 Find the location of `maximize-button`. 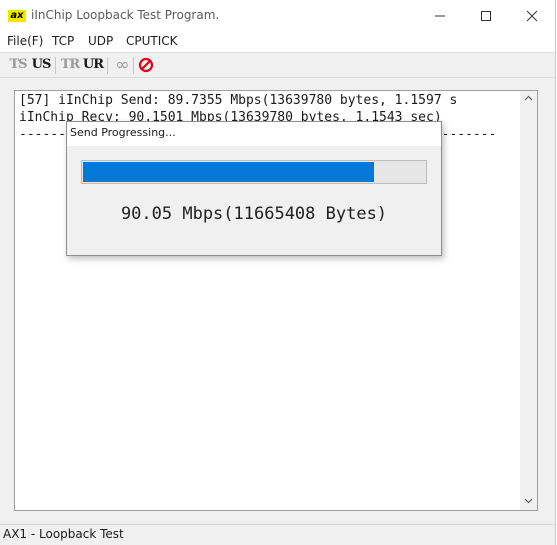

maximize-button is located at coordinates (486, 16).